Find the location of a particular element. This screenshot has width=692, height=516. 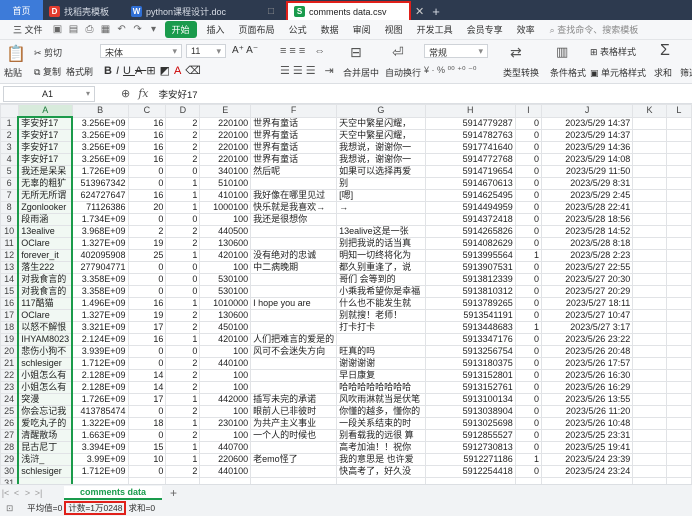

row-header: 26 is located at coordinates (9, 423).